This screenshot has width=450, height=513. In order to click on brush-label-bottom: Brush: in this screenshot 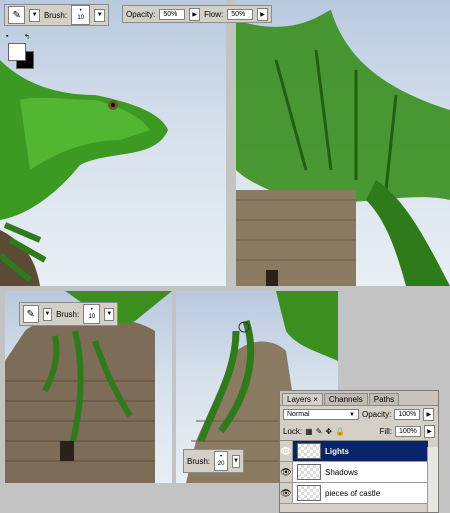, I will do `click(199, 461)`.